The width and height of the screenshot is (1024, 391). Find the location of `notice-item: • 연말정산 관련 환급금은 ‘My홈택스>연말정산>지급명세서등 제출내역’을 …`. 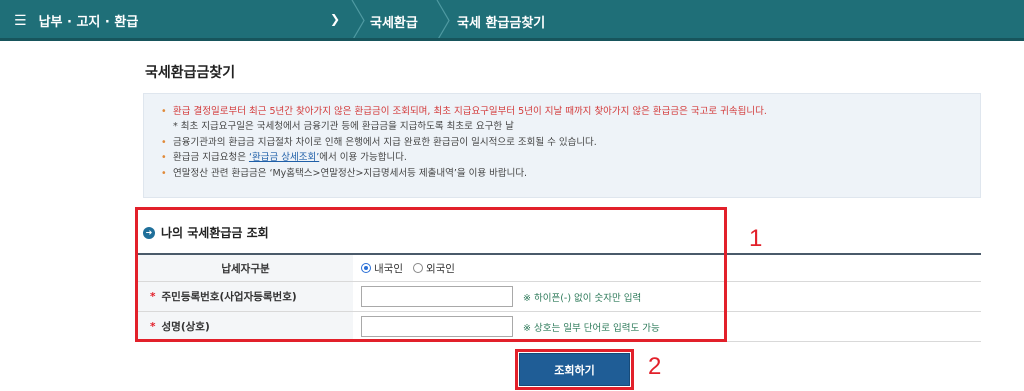

notice-item: • 연말정산 관련 환급금은 ‘My홈택스>연말정산>지급명세서등 제출내역’을 … is located at coordinates (344, 173).